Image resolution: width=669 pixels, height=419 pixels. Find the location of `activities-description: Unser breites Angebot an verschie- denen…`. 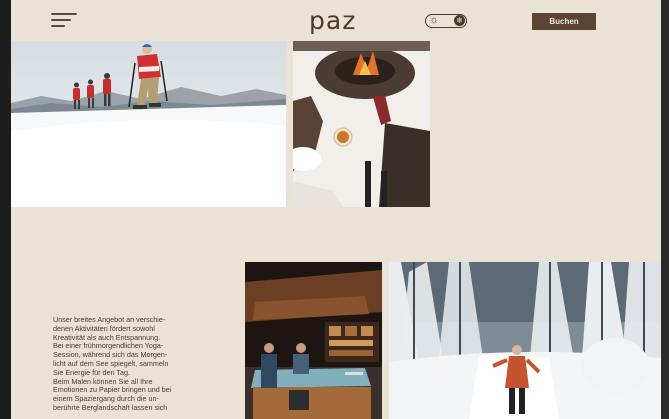

activities-description: Unser breites Angebot an verschie- denen… is located at coordinates (128, 364).